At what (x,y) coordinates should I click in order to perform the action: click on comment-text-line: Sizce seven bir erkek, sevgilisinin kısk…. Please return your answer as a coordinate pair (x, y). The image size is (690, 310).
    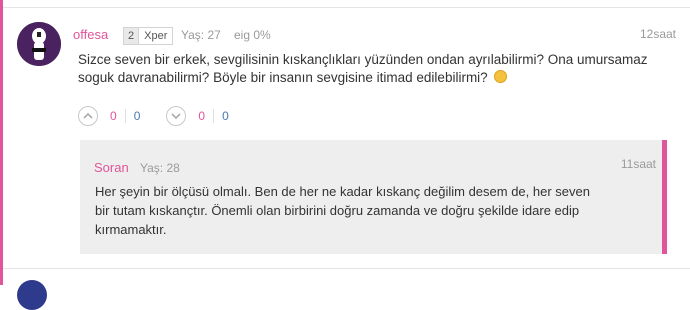
    Looking at the image, I should click on (363, 59).